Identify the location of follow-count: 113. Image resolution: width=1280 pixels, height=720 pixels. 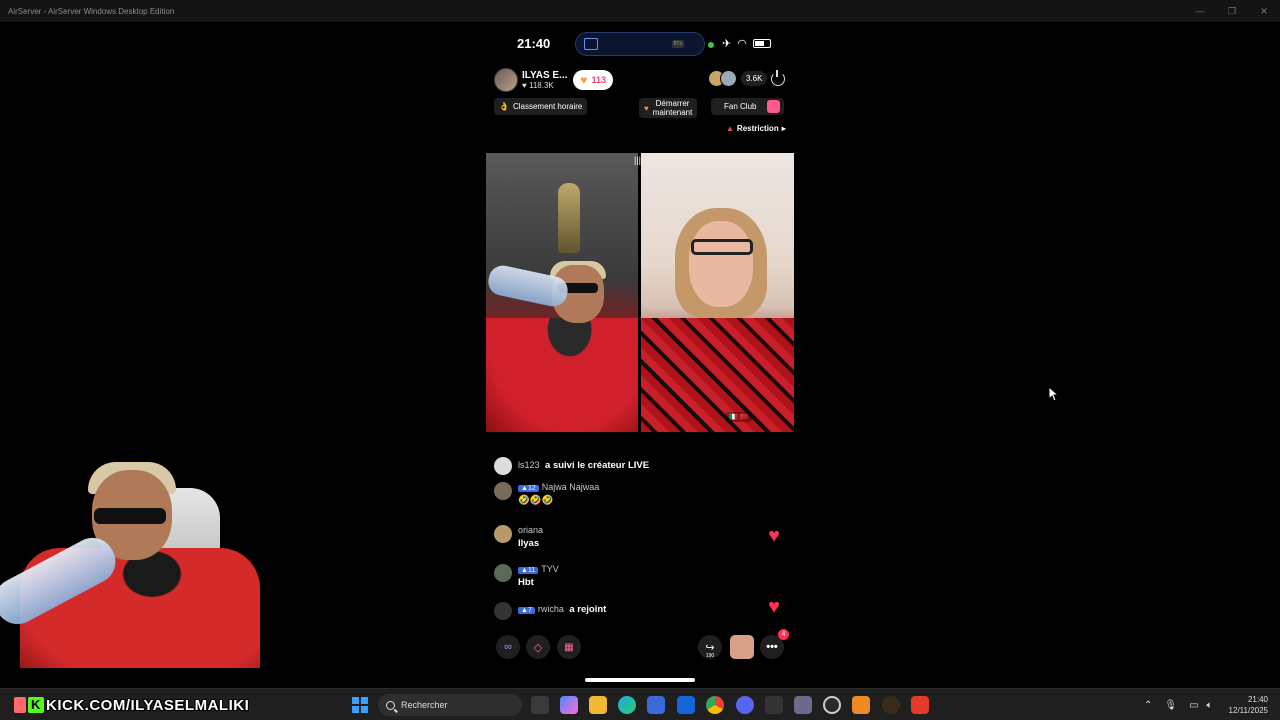
(599, 80).